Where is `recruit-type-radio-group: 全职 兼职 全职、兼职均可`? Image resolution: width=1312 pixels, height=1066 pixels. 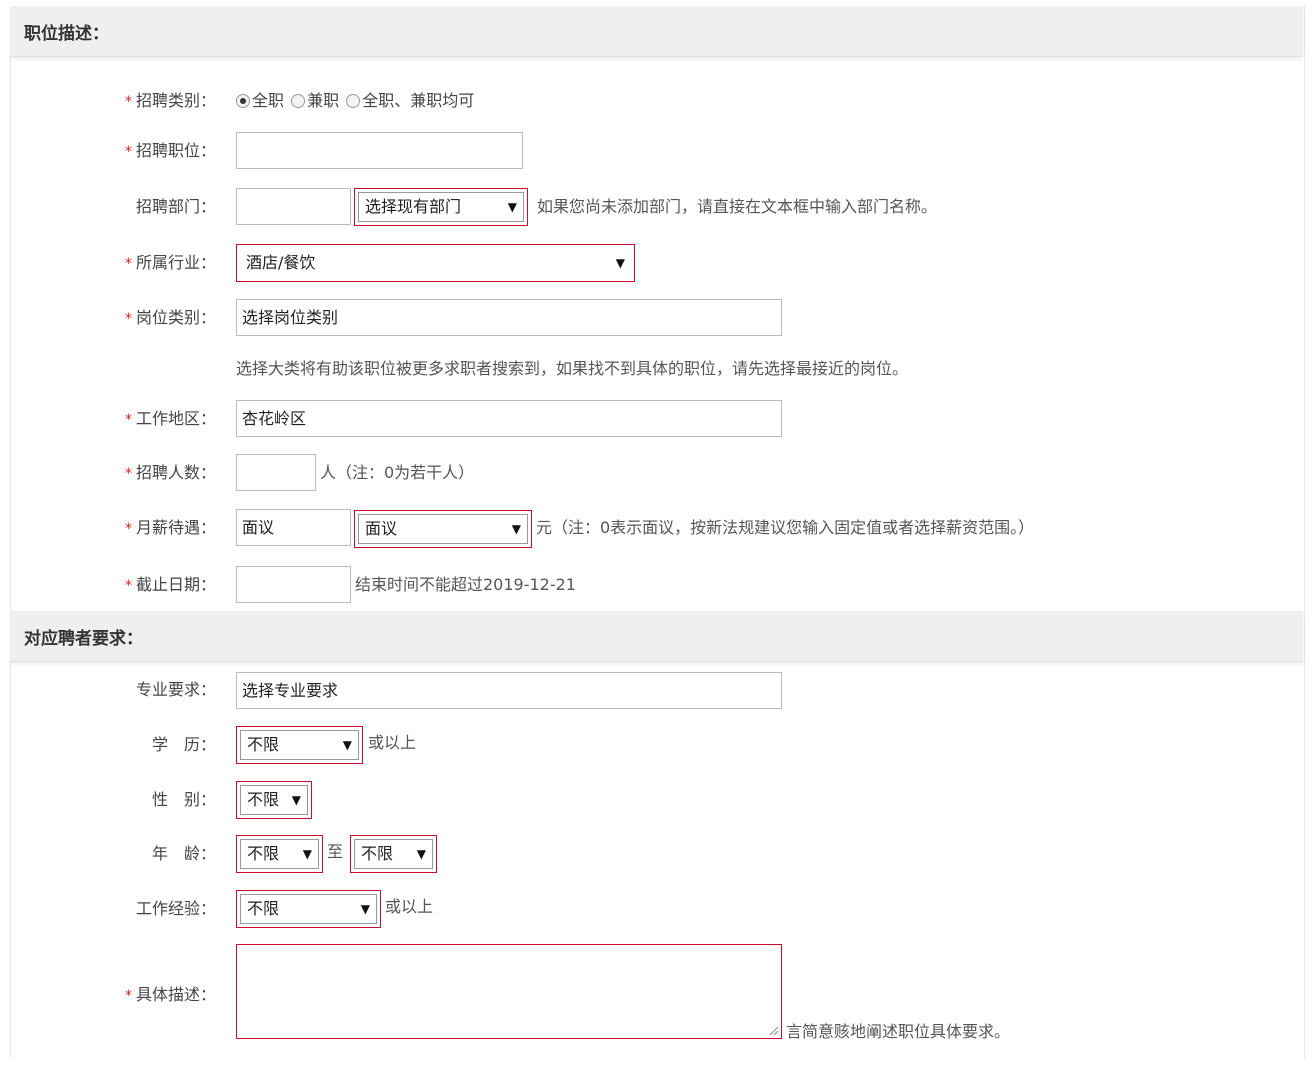
recruit-type-radio-group: 全职 兼职 全职、兼职均可 is located at coordinates (356, 101).